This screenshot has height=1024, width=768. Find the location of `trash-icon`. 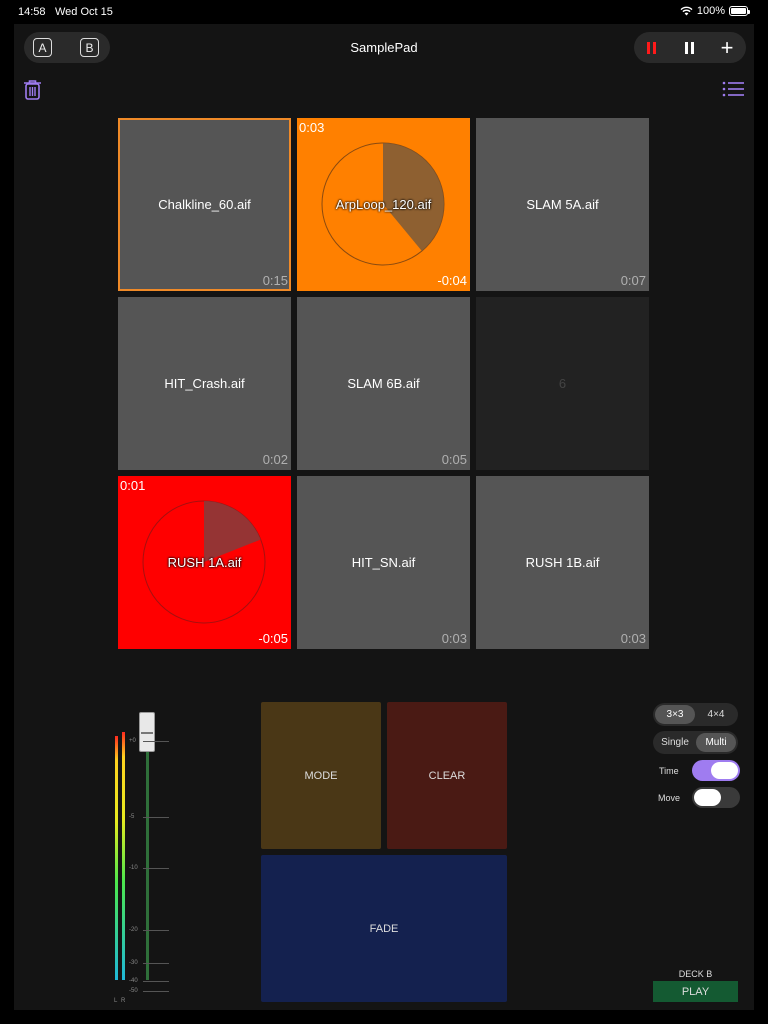

trash-icon is located at coordinates (32, 90).